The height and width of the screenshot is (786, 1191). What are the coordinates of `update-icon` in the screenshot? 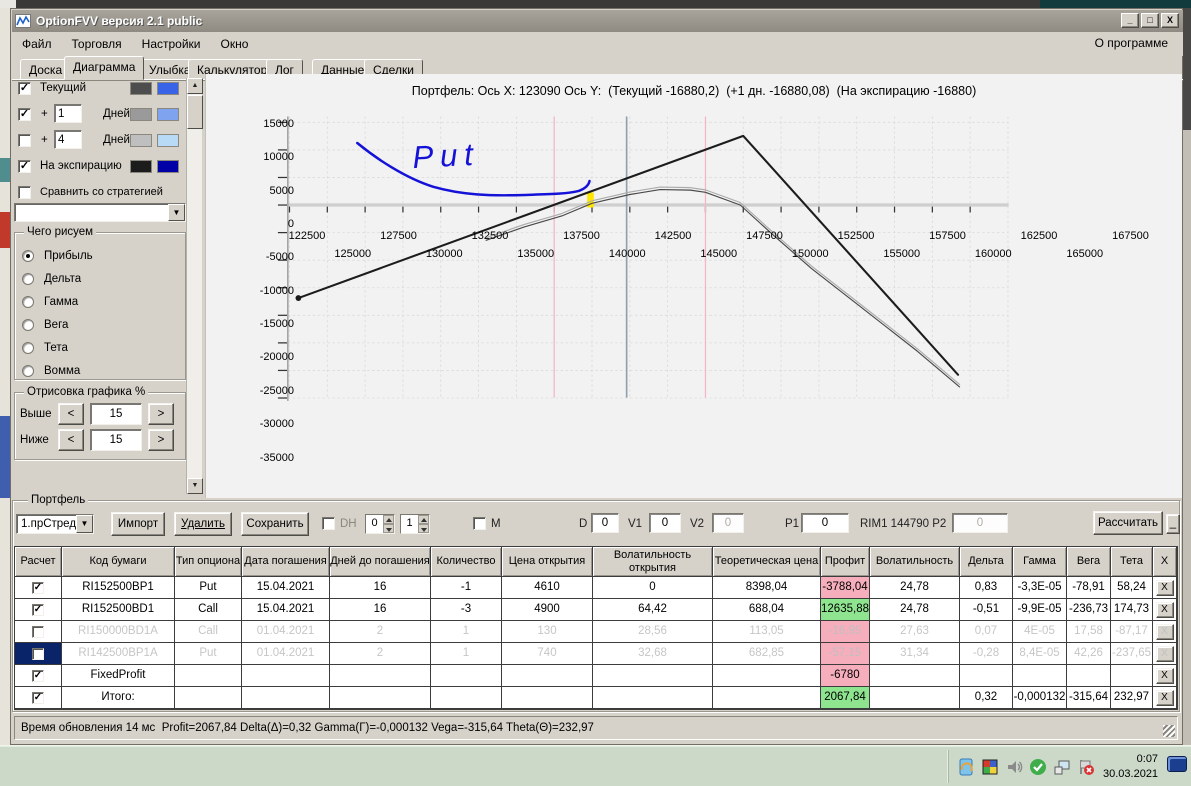 It's located at (966, 767).